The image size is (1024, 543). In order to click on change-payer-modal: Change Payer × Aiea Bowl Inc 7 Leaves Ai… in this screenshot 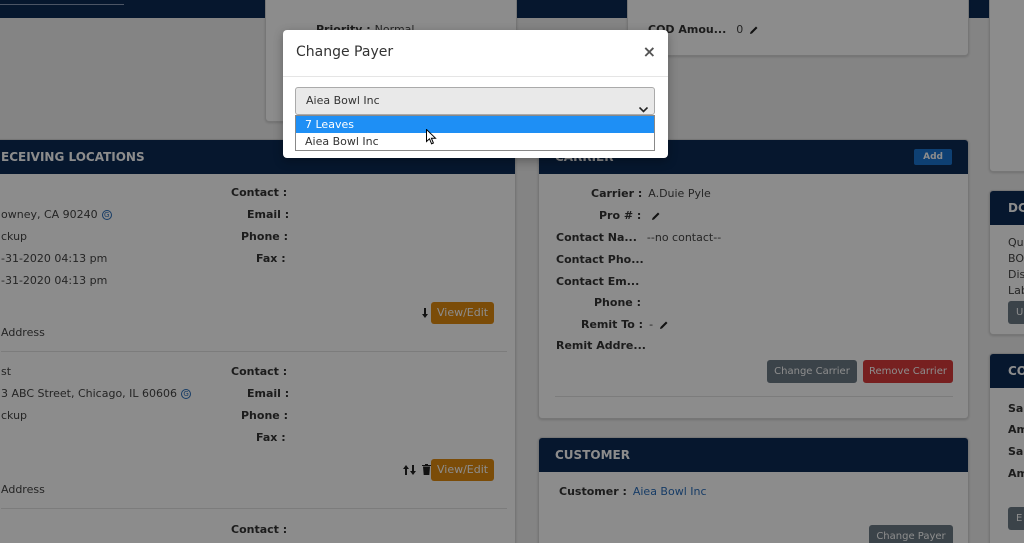, I will do `click(475, 94)`.